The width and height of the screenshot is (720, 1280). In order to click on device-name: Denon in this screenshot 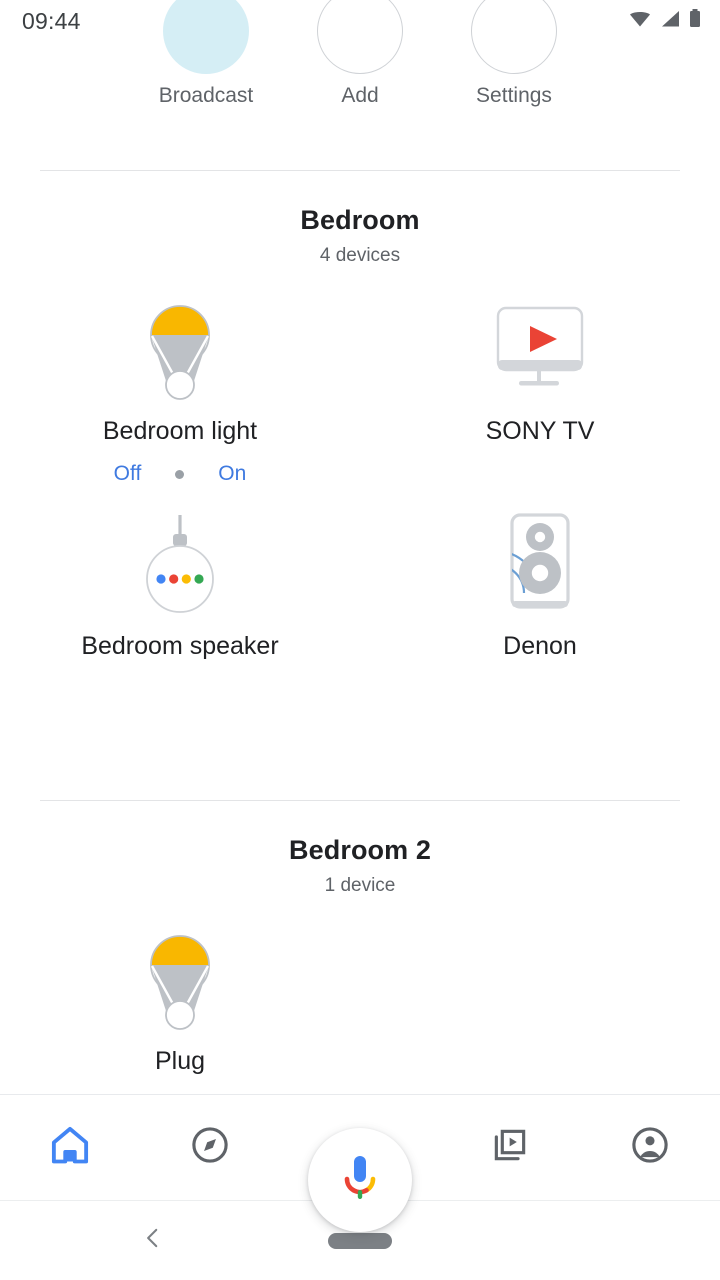, I will do `click(540, 646)`.